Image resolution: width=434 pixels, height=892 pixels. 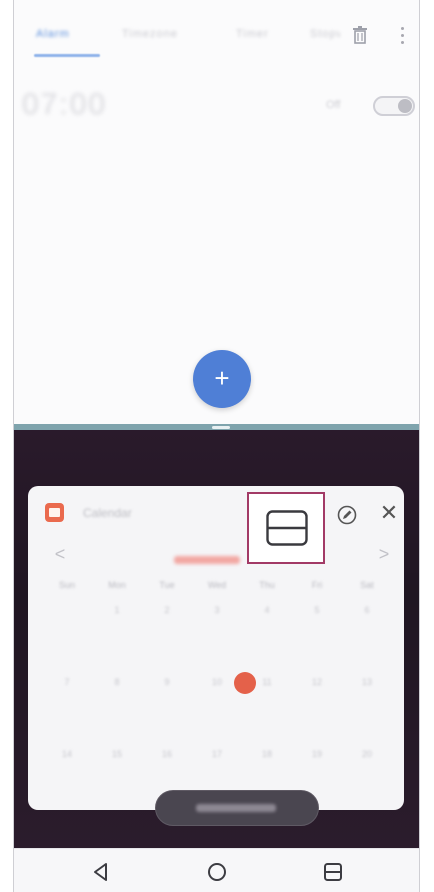 I want to click on system-navigation-bar, so click(x=216, y=870).